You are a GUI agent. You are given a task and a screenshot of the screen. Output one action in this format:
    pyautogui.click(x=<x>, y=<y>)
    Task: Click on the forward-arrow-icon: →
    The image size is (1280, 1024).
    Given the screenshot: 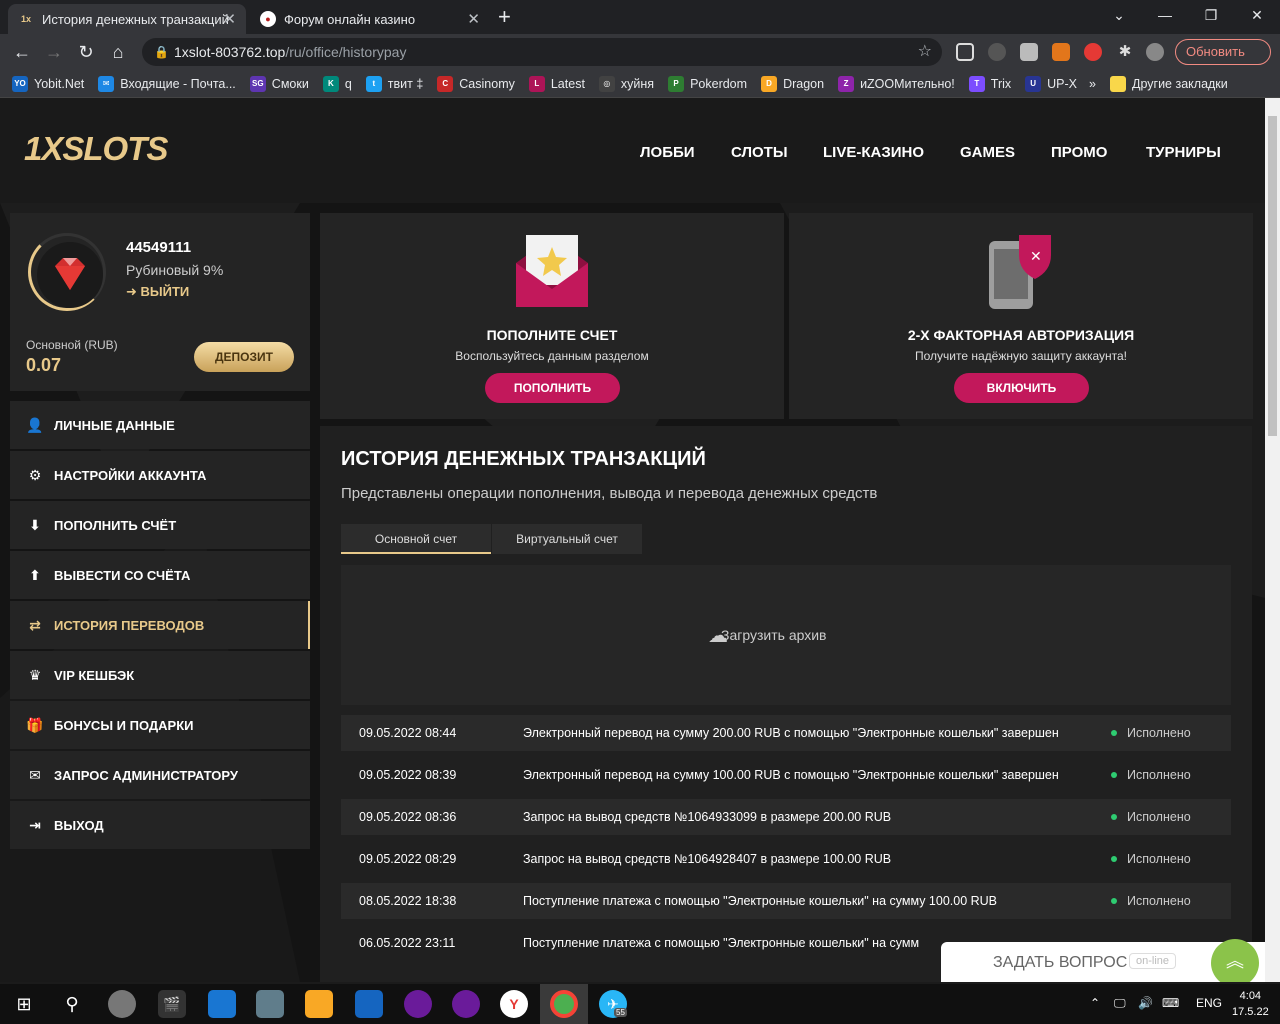 What is the action you would take?
    pyautogui.click(x=54, y=52)
    